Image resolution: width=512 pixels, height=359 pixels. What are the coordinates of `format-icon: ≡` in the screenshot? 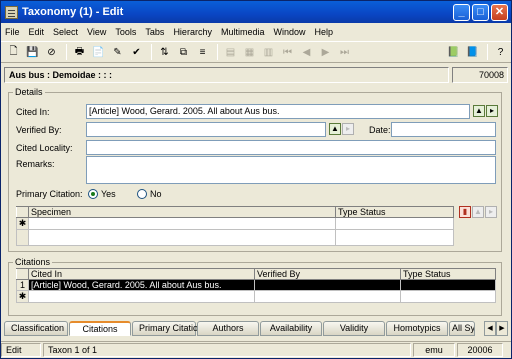 It's located at (202, 52).